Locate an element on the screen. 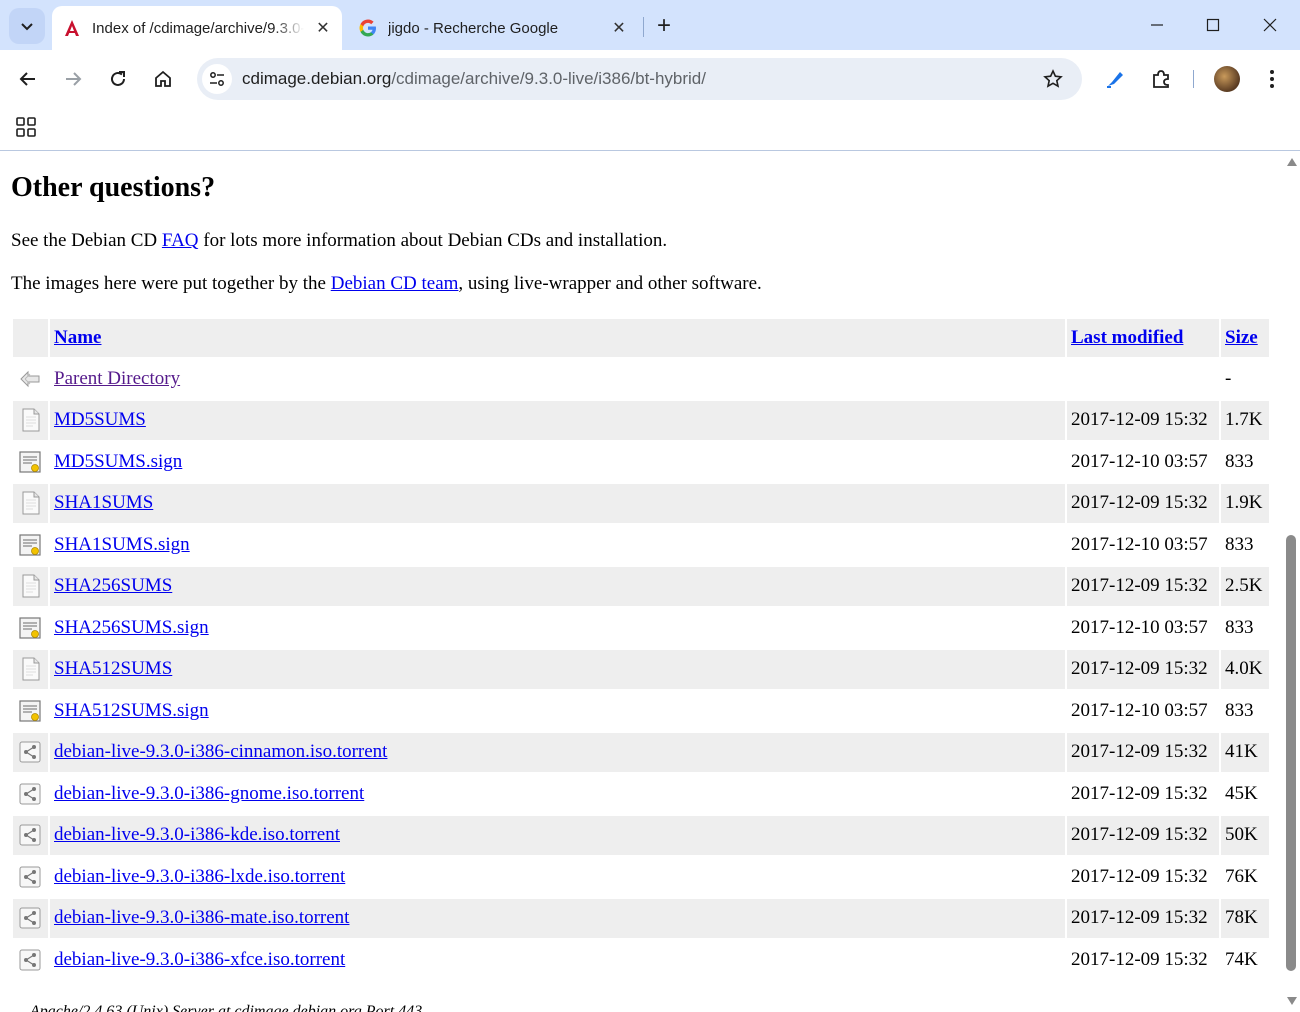  parent-directory-link: Parent Directory is located at coordinates (117, 378).